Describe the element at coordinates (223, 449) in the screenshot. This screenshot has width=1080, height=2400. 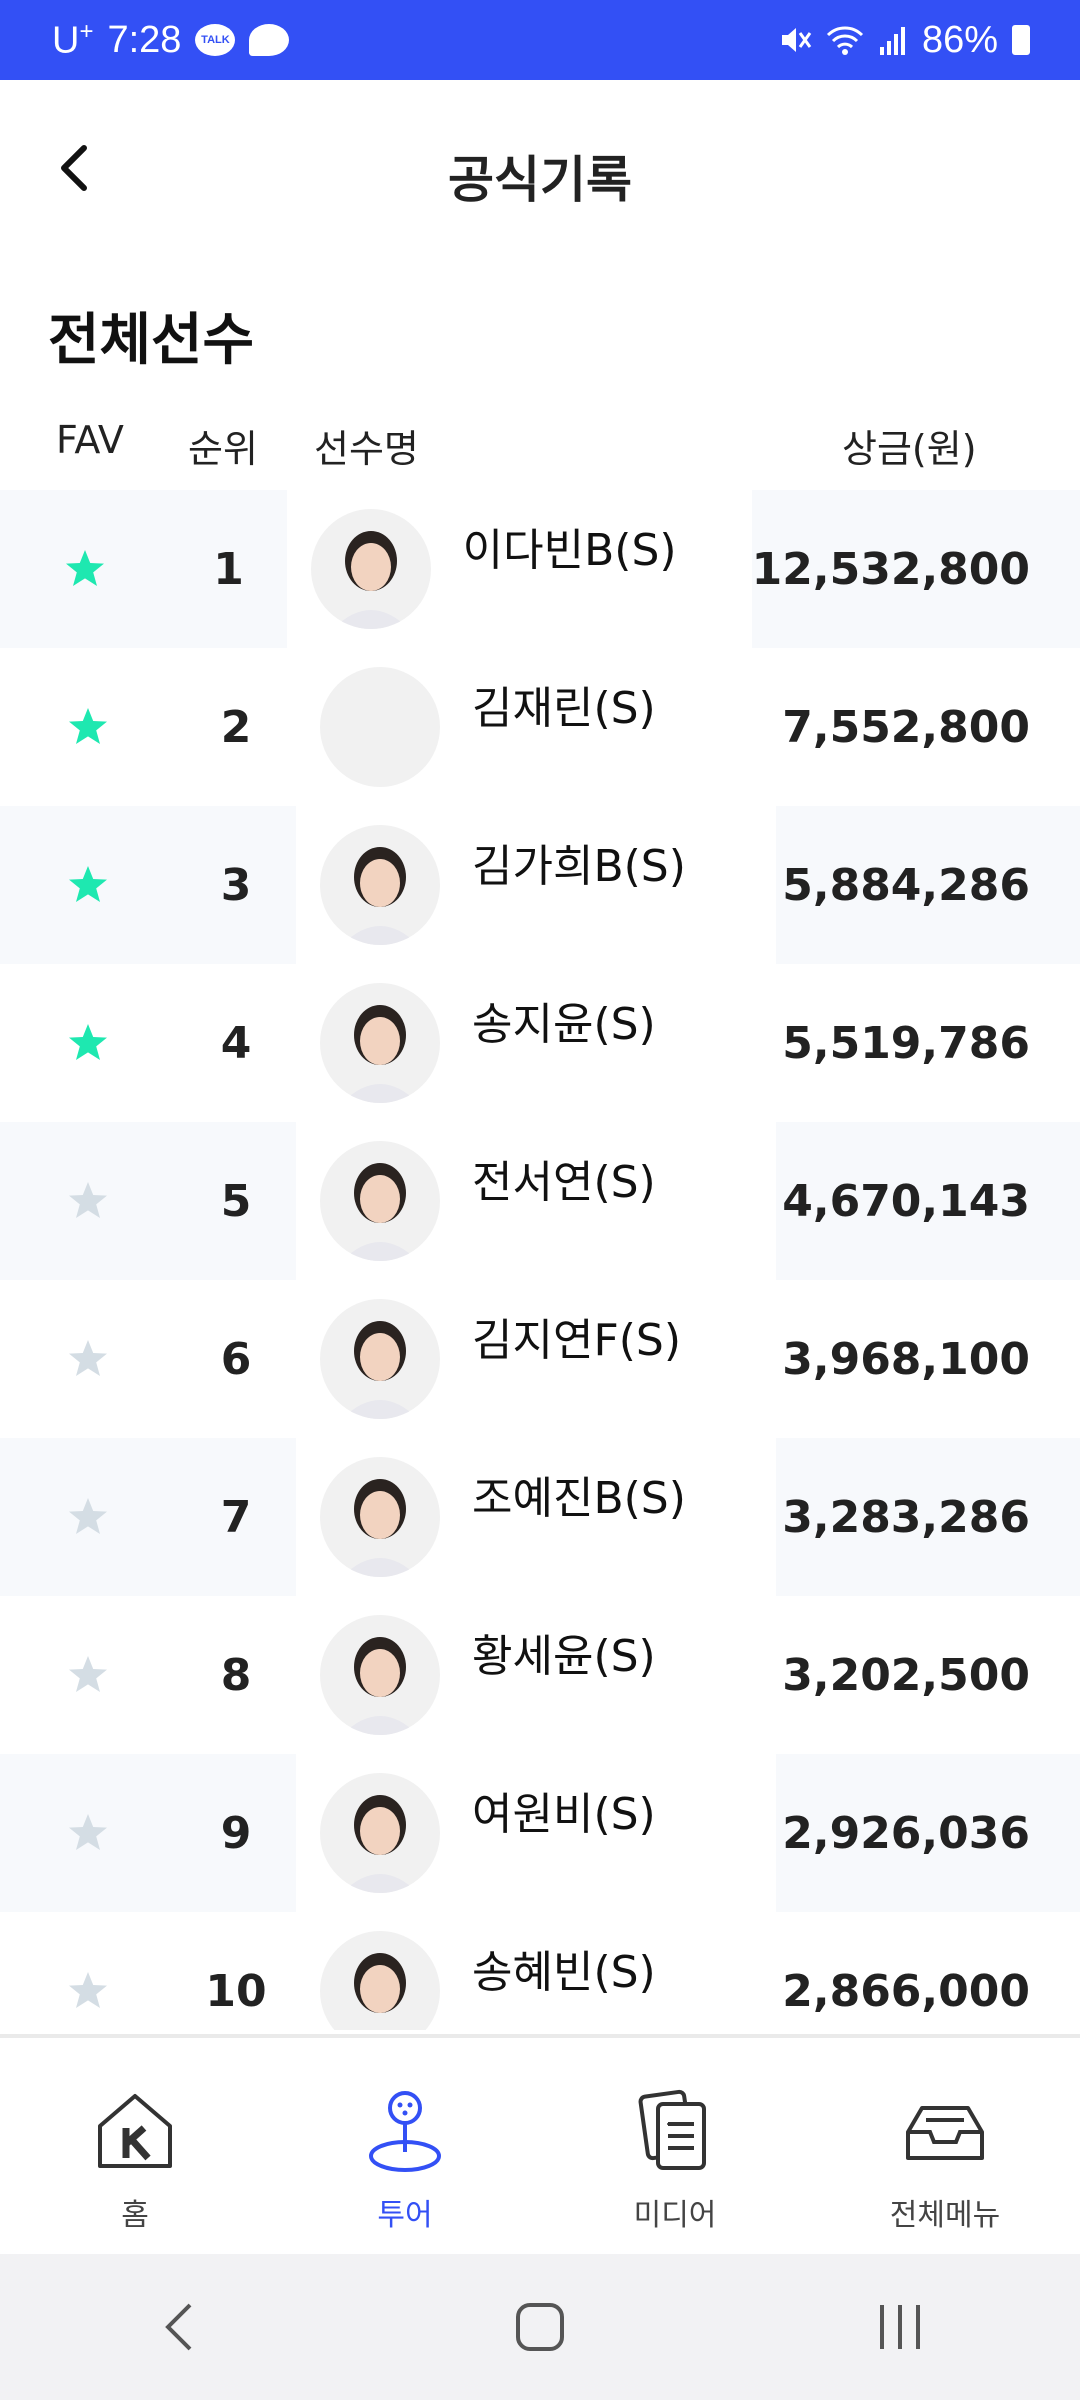
I see `column-header-rank: 순위` at that location.